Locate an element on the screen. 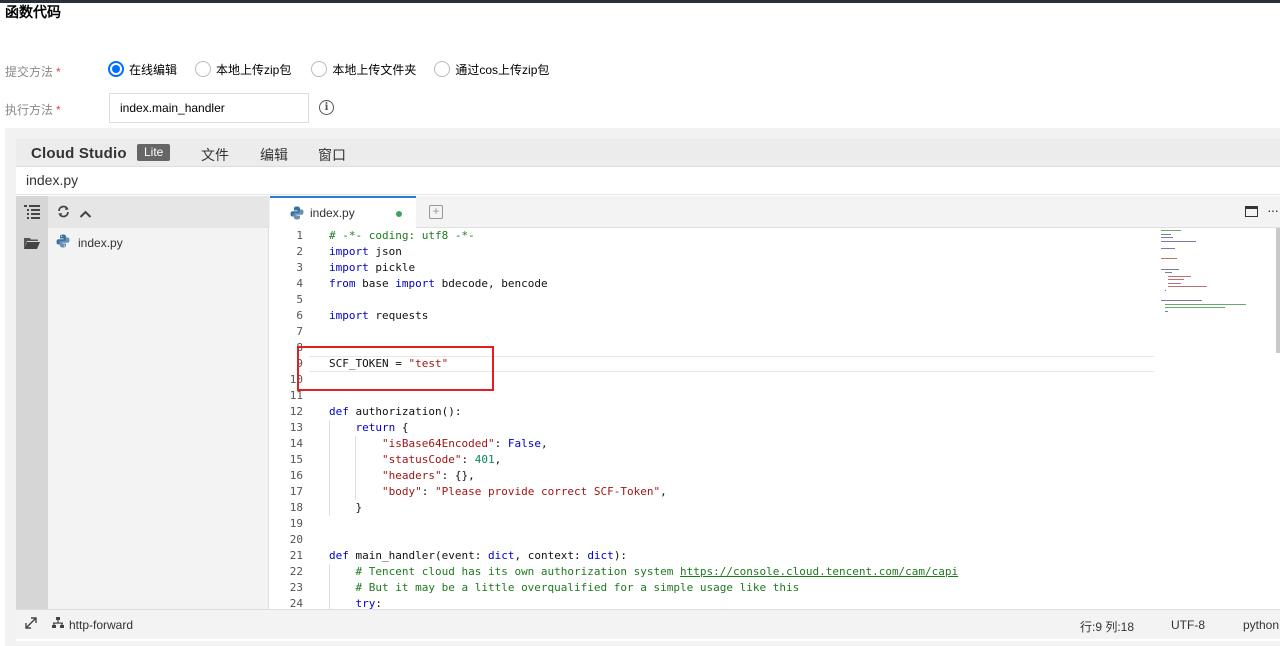  code-line: import requests is located at coordinates (379, 315).